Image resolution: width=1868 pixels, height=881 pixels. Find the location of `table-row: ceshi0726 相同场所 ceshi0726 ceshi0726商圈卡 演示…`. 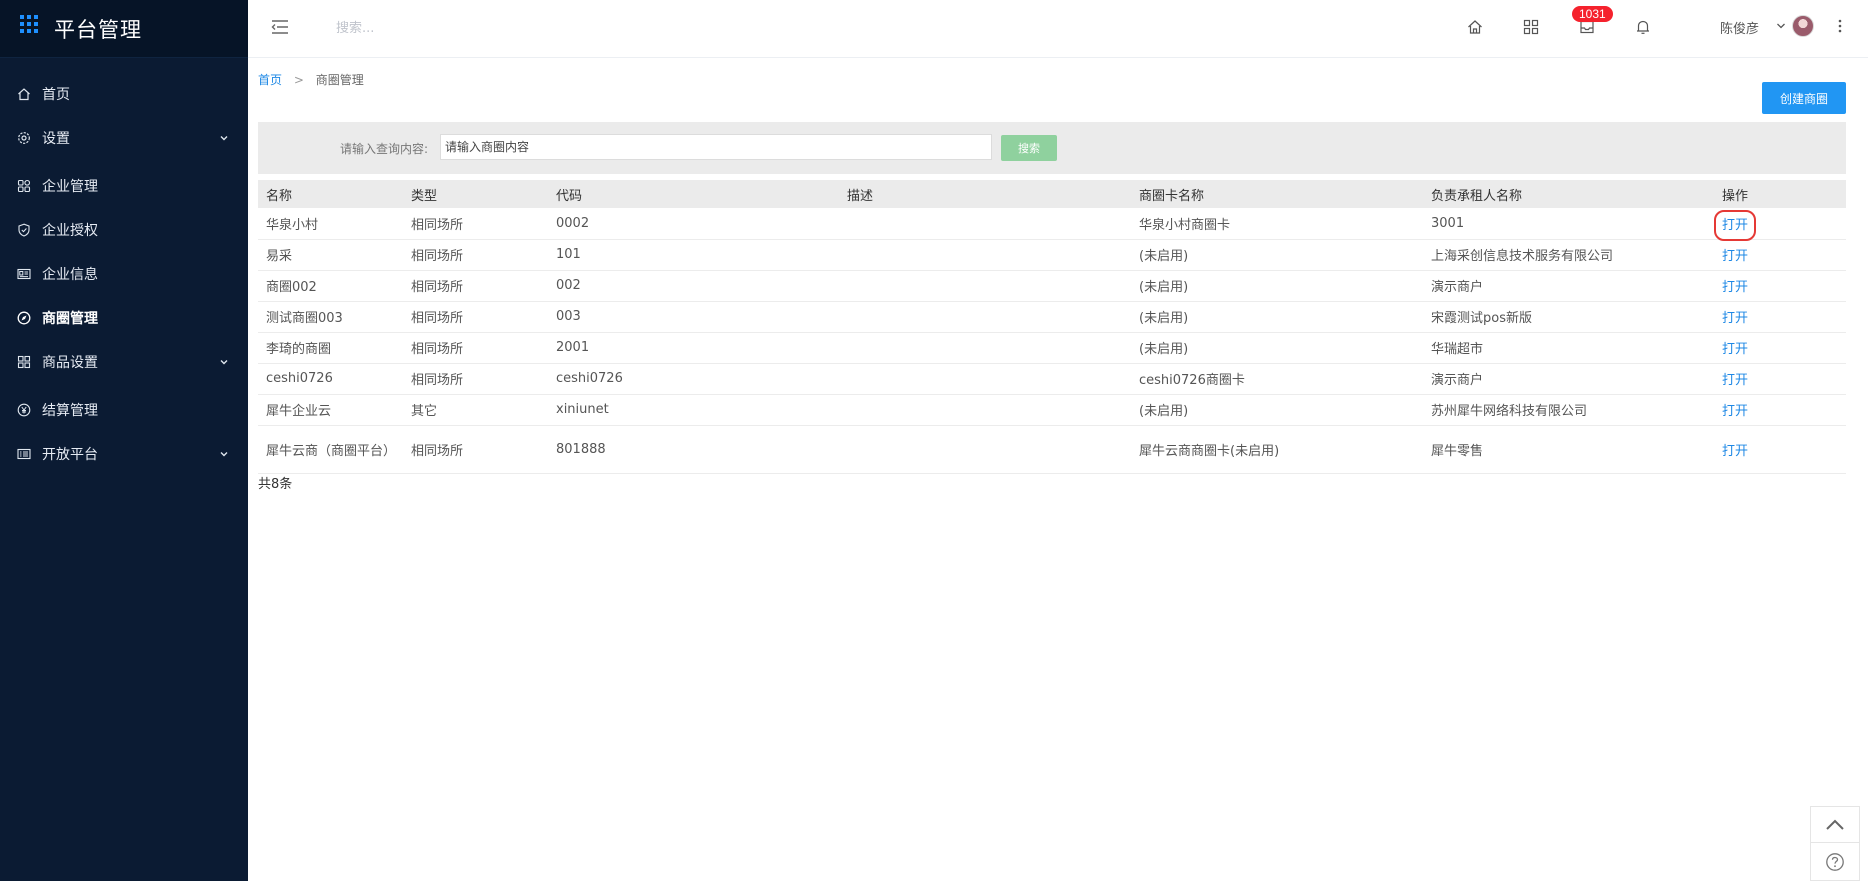

table-row: ceshi0726 相同场所 ceshi0726 ceshi0726商圈卡 演示… is located at coordinates (1052, 379).